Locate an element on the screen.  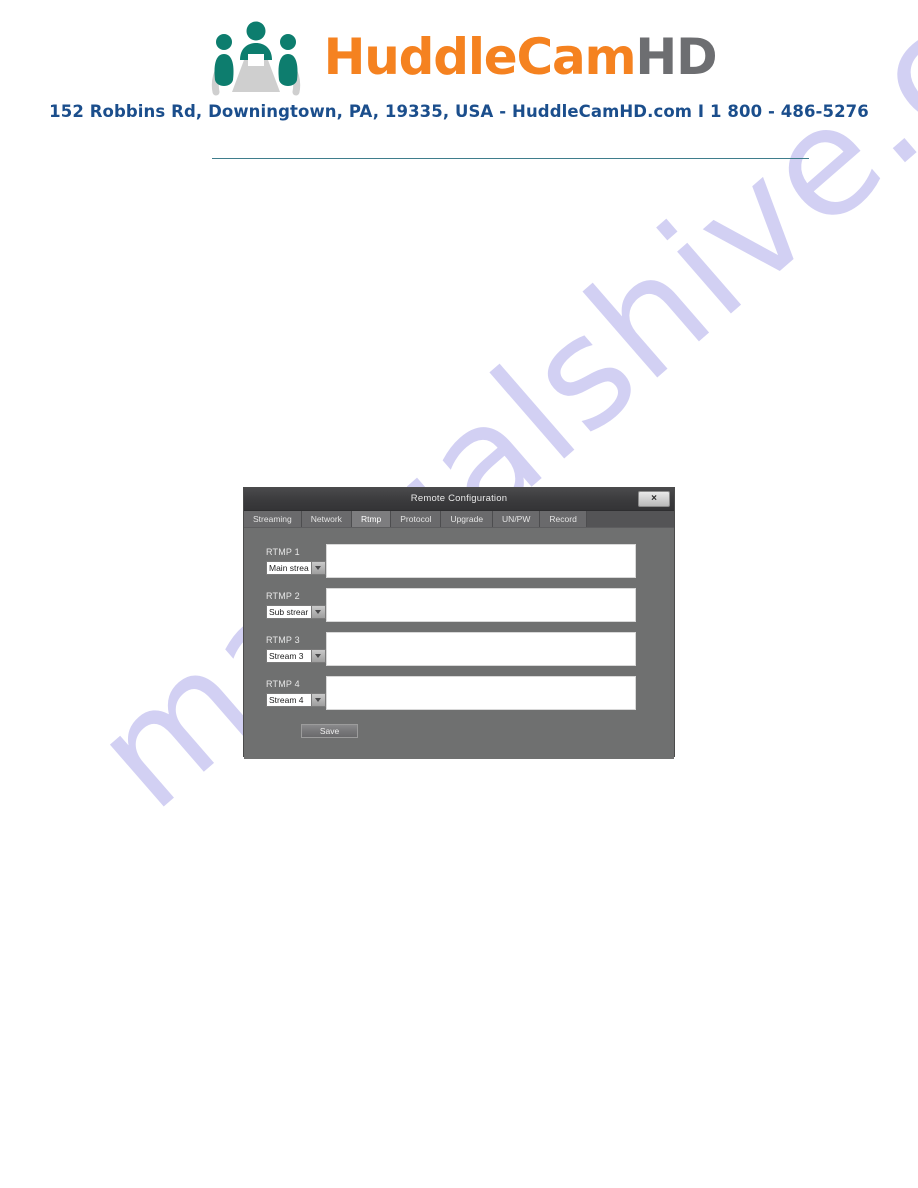
rtmp-2-url-input is located at coordinates (481, 605).